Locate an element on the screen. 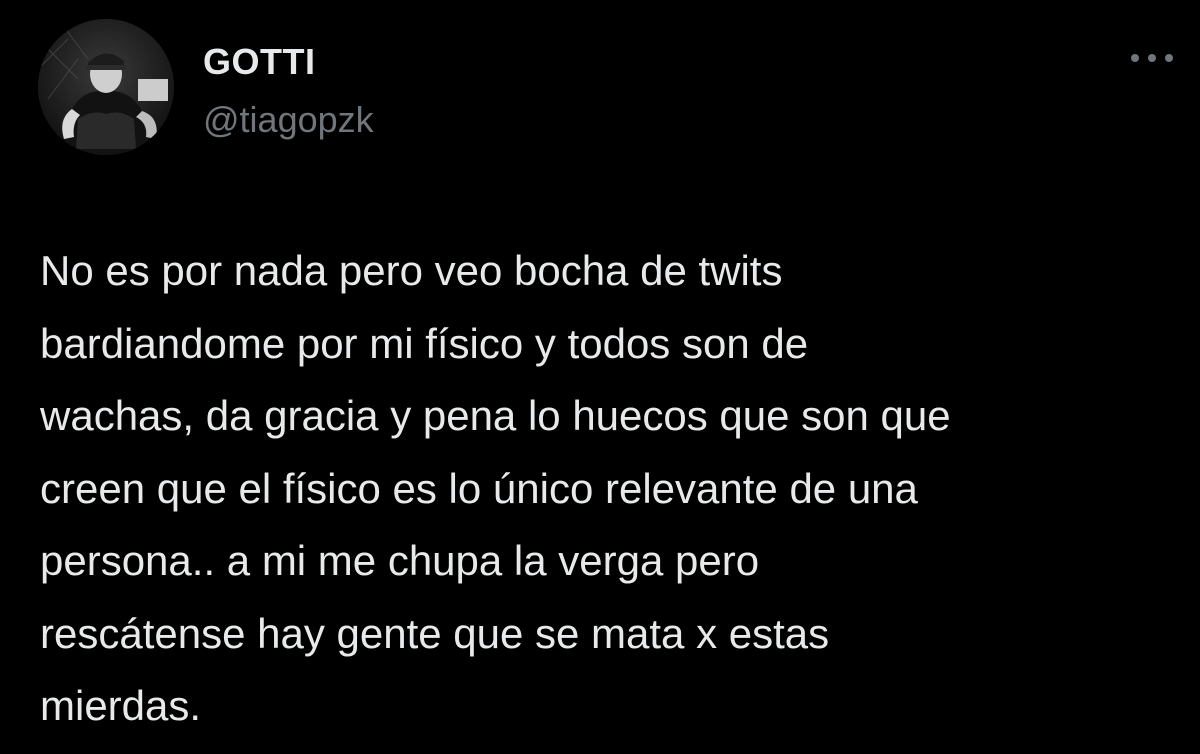 Image resolution: width=1200 pixels, height=754 pixels. user-handle: @tiagopzk is located at coordinates (288, 120).